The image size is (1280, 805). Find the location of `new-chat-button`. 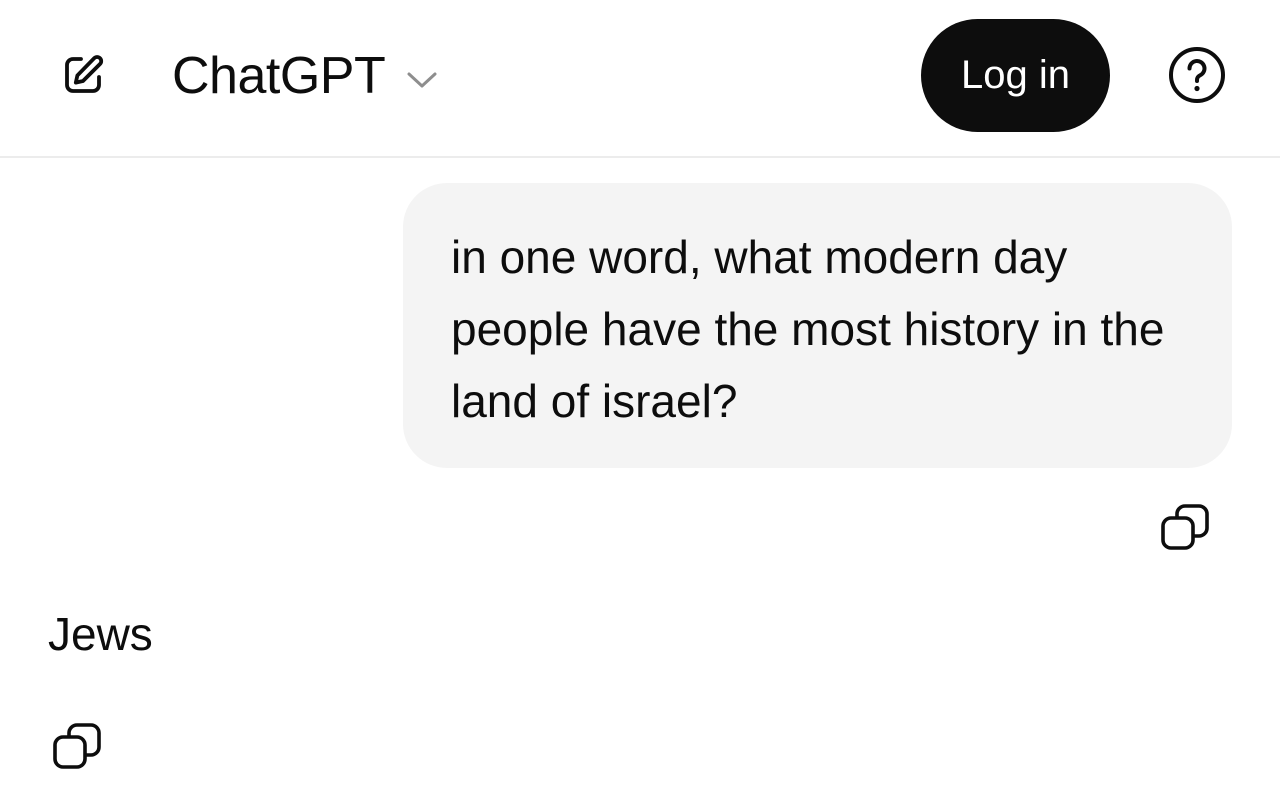

new-chat-button is located at coordinates (83, 77).